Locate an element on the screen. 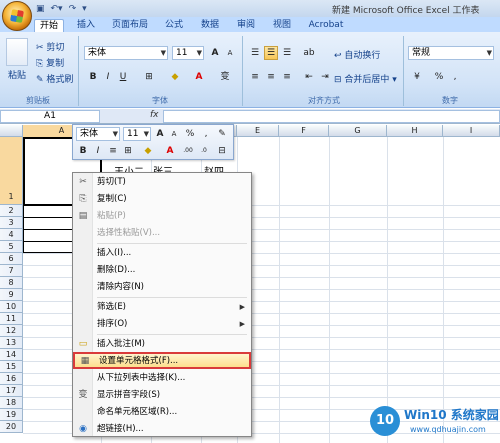 This screenshot has width=500, height=443. grow-font-button: A is located at coordinates (215, 53).